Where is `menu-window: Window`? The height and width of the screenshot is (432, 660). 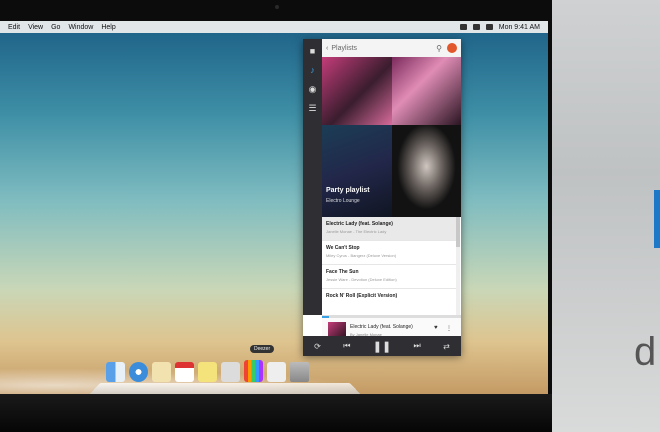
menu-window: Window is located at coordinates (80, 27).